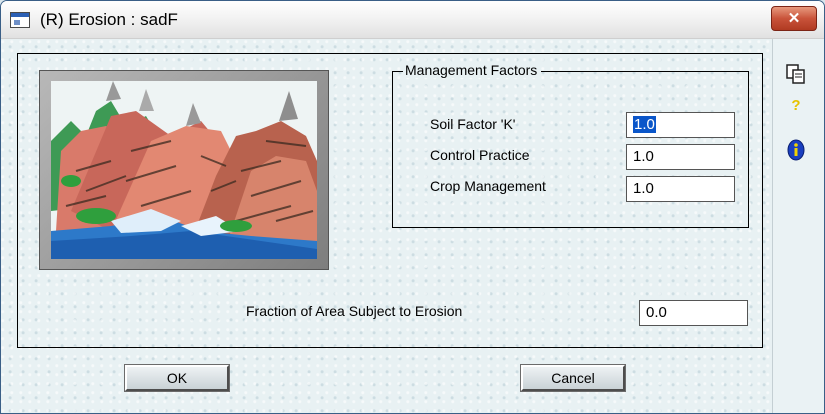  Describe the element at coordinates (412, 20) in the screenshot. I see `title-bar: (R) Erosion : sadF ✕` at that location.